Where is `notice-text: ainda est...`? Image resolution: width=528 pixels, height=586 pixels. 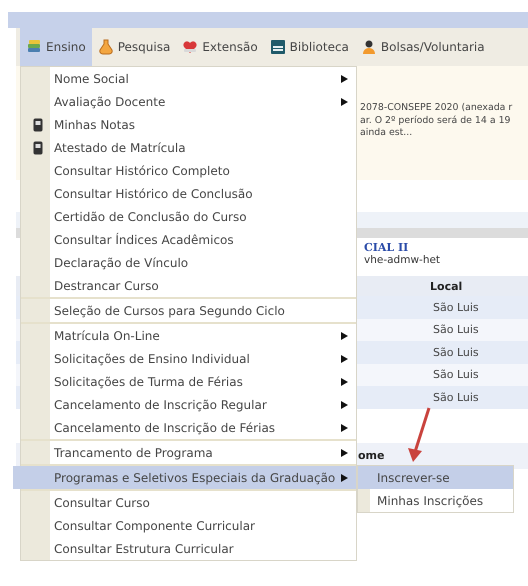 notice-text: ainda est... is located at coordinates (387, 133).